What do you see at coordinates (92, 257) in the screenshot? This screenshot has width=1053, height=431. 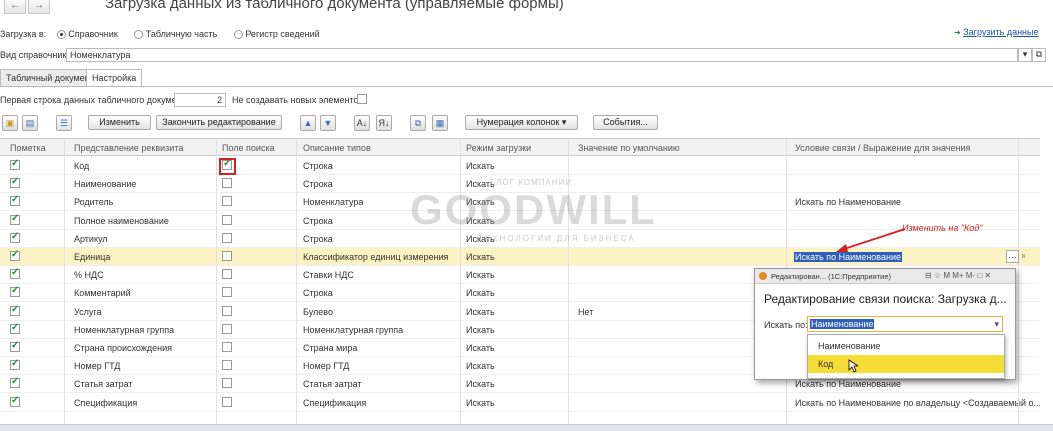 I see `cell-name: Единица` at bounding box center [92, 257].